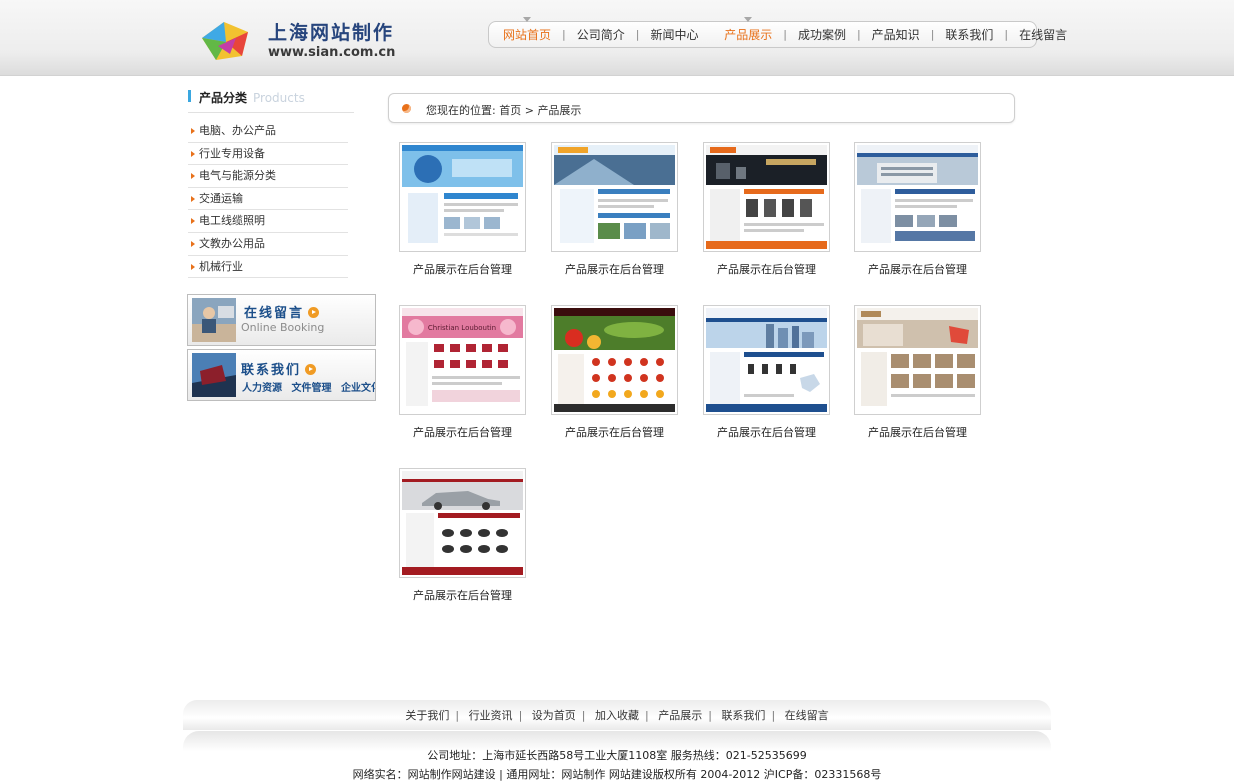  What do you see at coordinates (969, 34) in the screenshot?
I see `nav-contact: 联系我们` at bounding box center [969, 34].